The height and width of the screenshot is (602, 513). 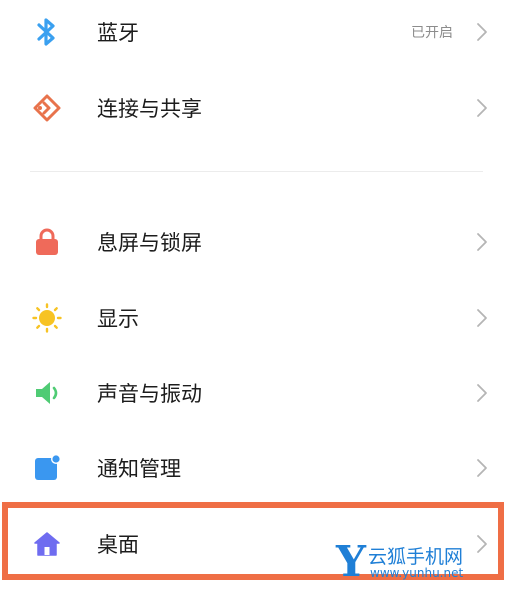 I want to click on notification-icon, so click(x=47, y=468).